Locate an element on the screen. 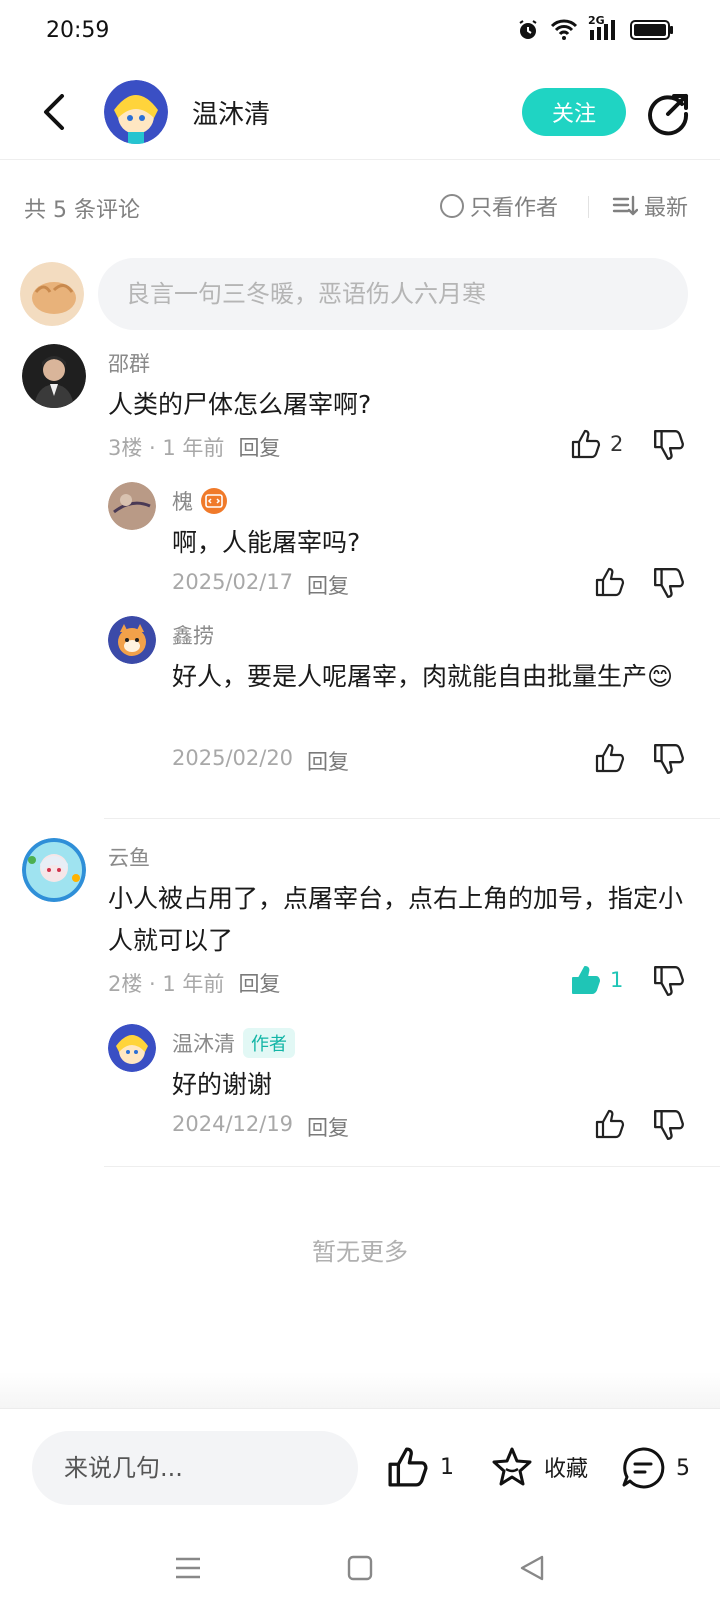 The width and height of the screenshot is (720, 1612). my-avatar is located at coordinates (52, 294).